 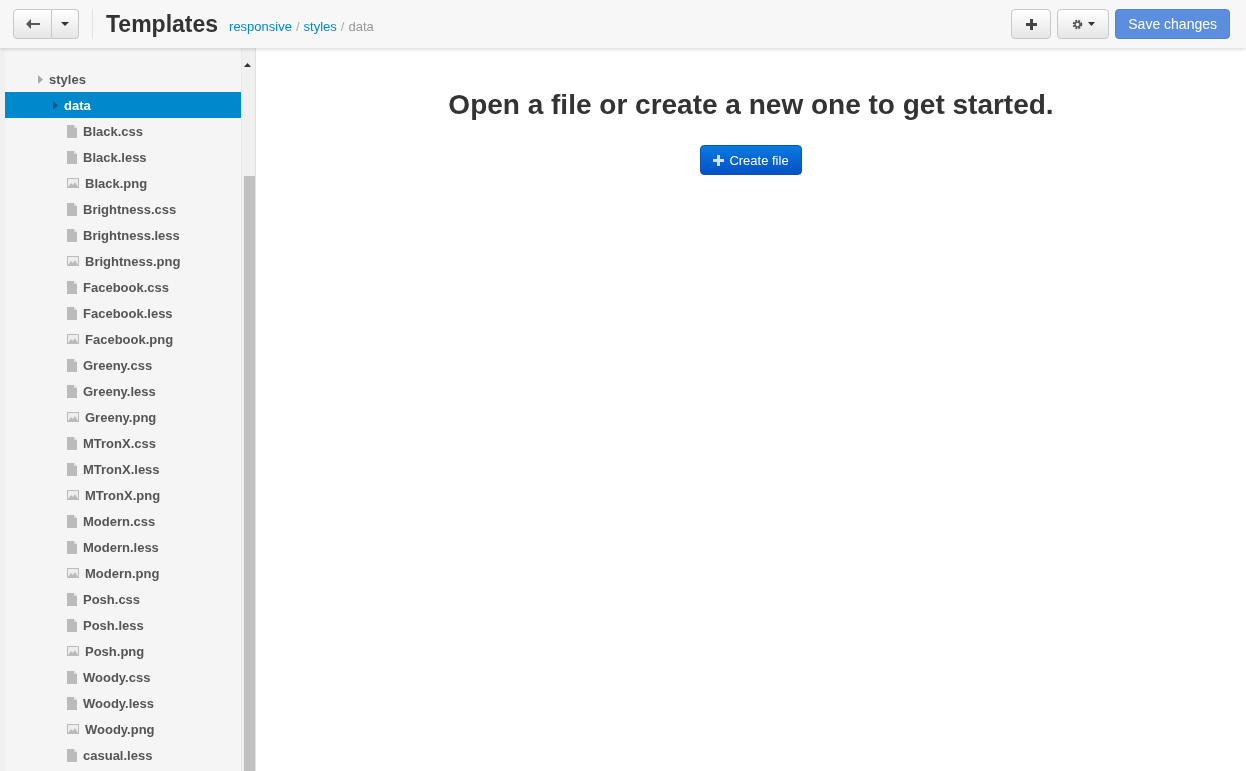 I want to click on file-item: Modern.png, so click(x=123, y=573).